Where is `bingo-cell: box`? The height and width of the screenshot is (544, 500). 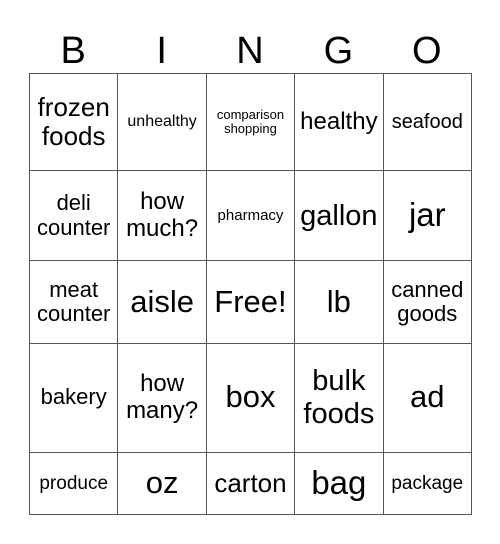
bingo-cell: box is located at coordinates (250, 398).